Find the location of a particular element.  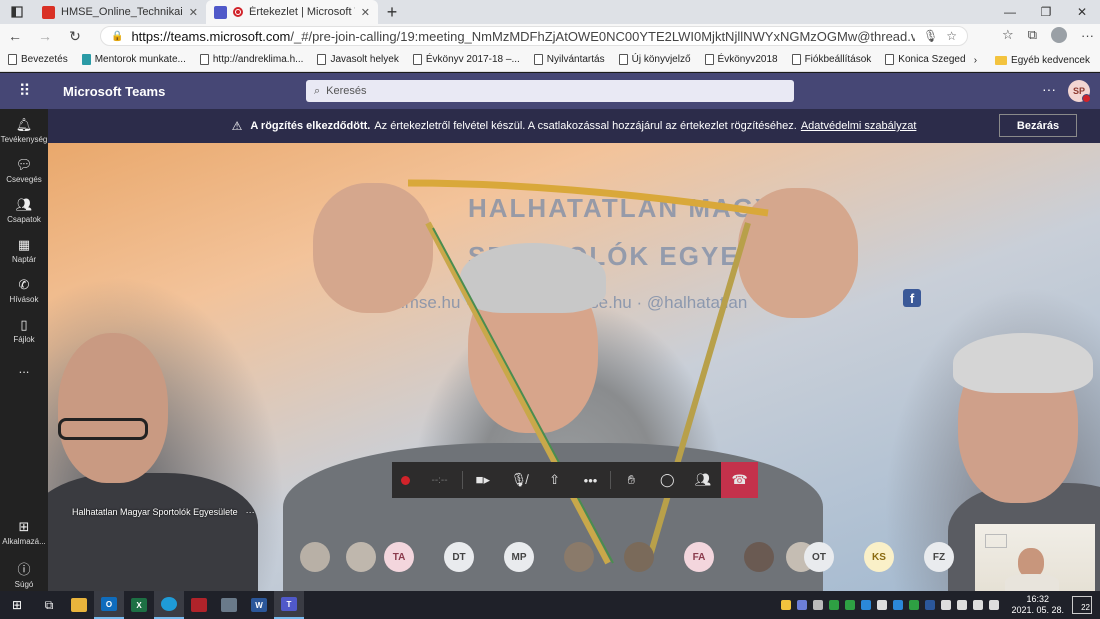

participant-avatar: TA is located at coordinates (399, 557).